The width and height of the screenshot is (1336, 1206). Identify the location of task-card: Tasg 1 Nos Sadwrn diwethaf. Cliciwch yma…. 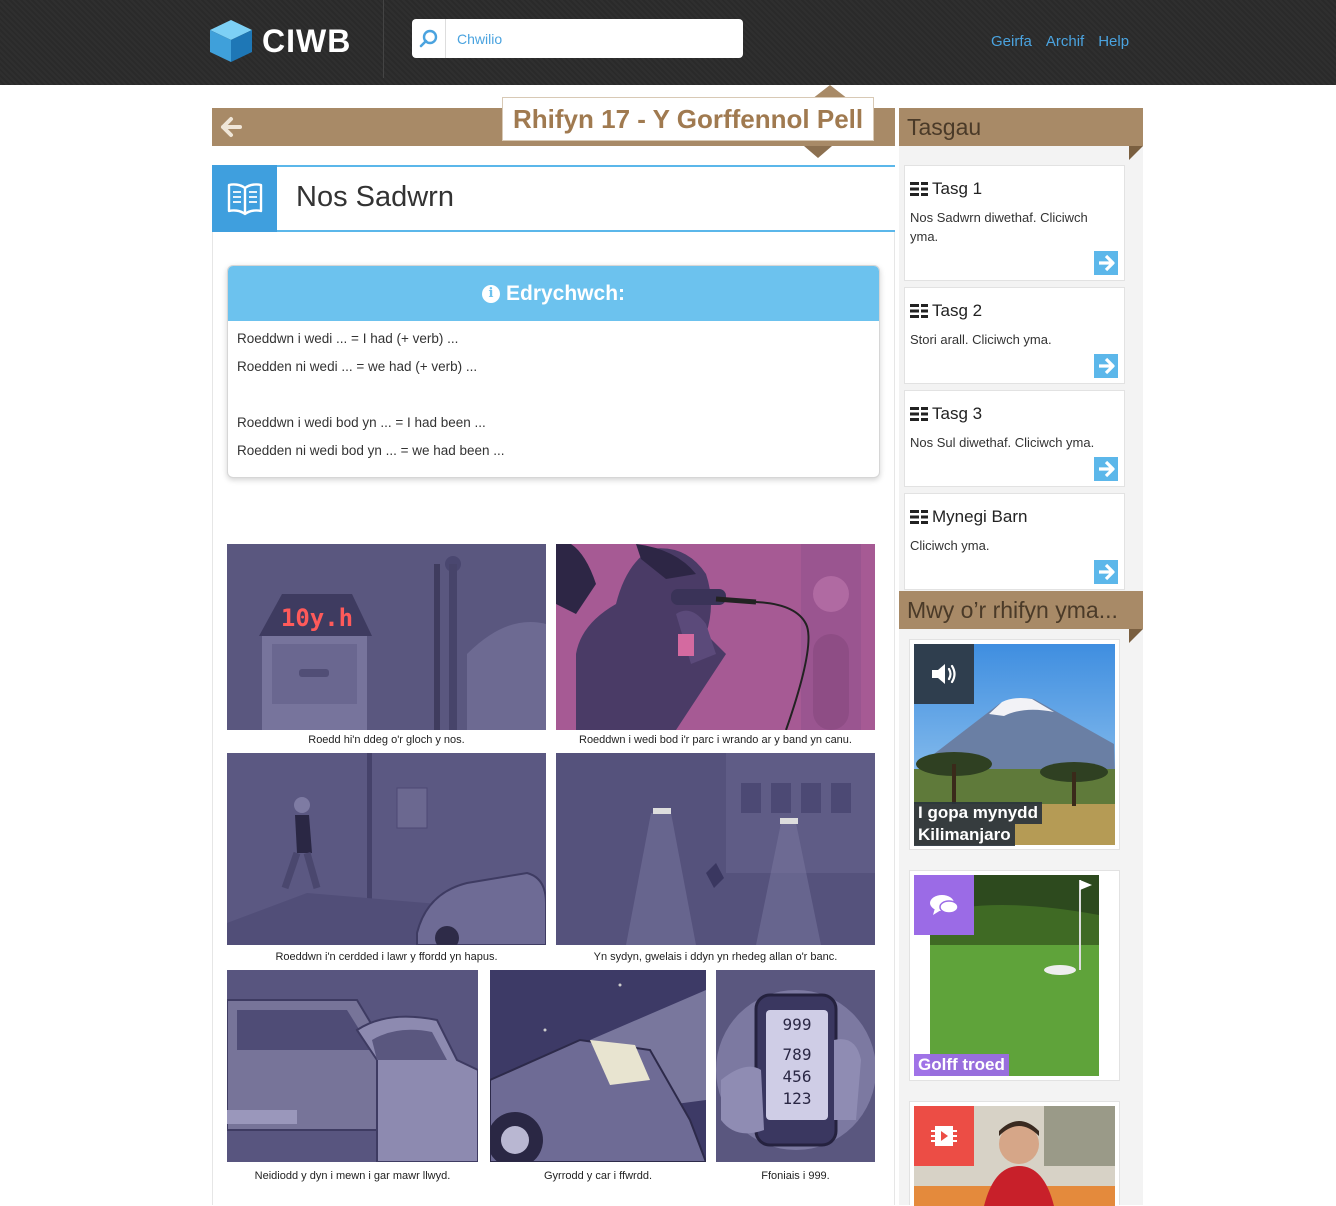
(1014, 223).